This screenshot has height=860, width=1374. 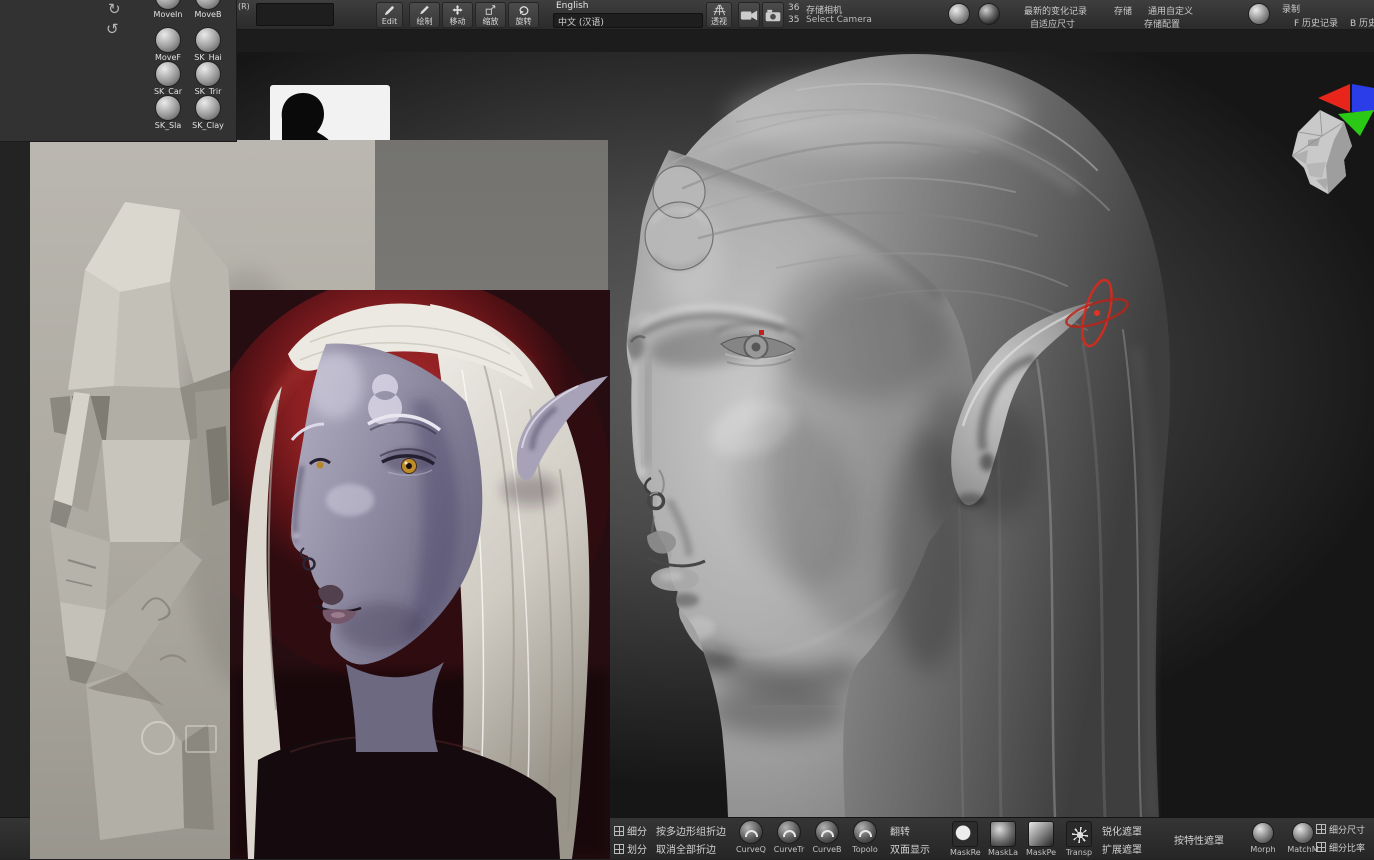 What do you see at coordinates (1340, 847) in the screenshot?
I see `subdiv-ratio-button: 细分比率` at bounding box center [1340, 847].